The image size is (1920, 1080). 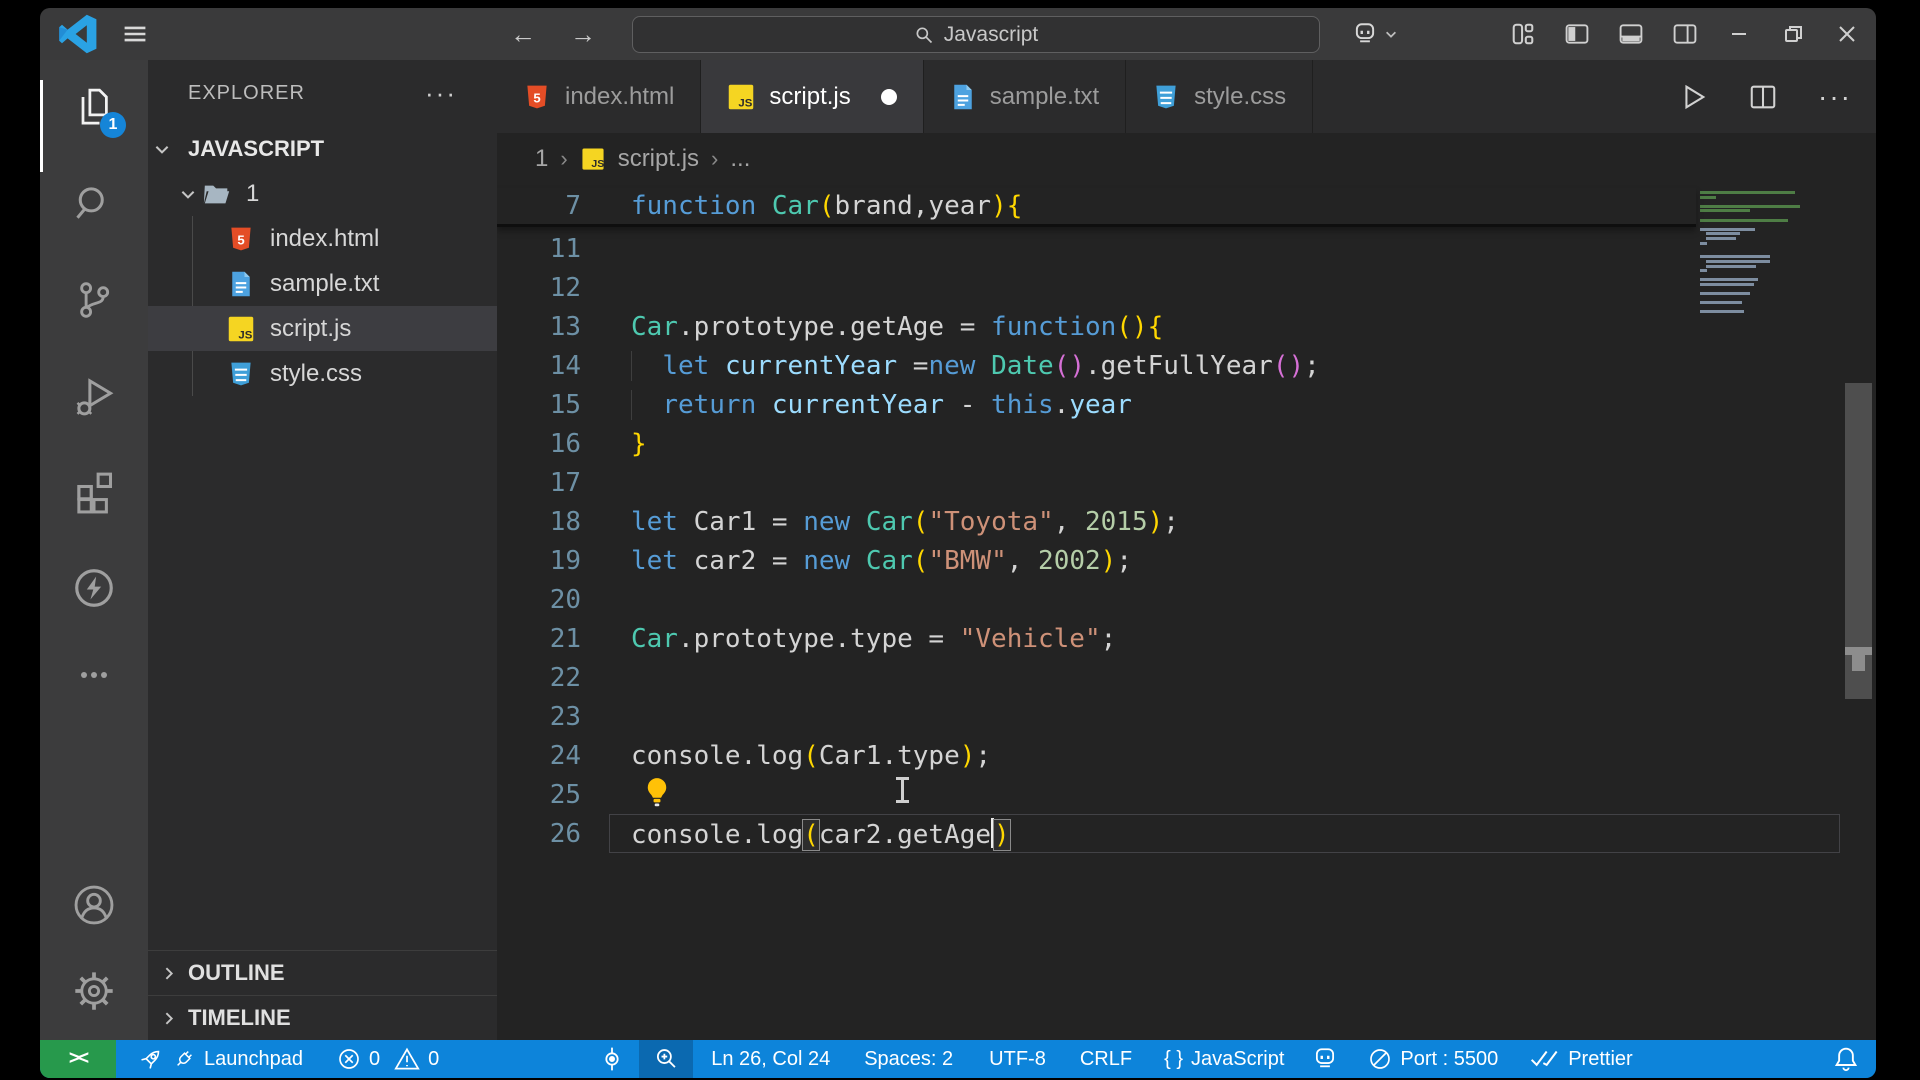 I want to click on code-line-15: 15 return currentYear - this.year, so click(x=1096, y=404).